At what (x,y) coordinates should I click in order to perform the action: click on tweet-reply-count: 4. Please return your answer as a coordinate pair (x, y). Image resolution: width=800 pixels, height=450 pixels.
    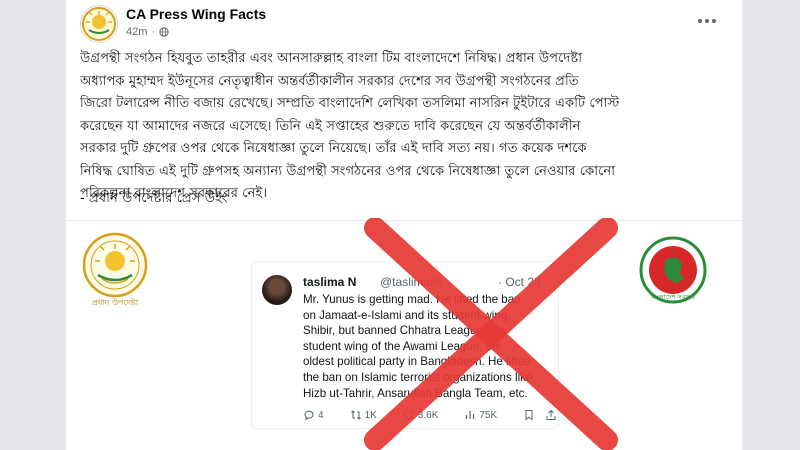
    Looking at the image, I should click on (321, 415).